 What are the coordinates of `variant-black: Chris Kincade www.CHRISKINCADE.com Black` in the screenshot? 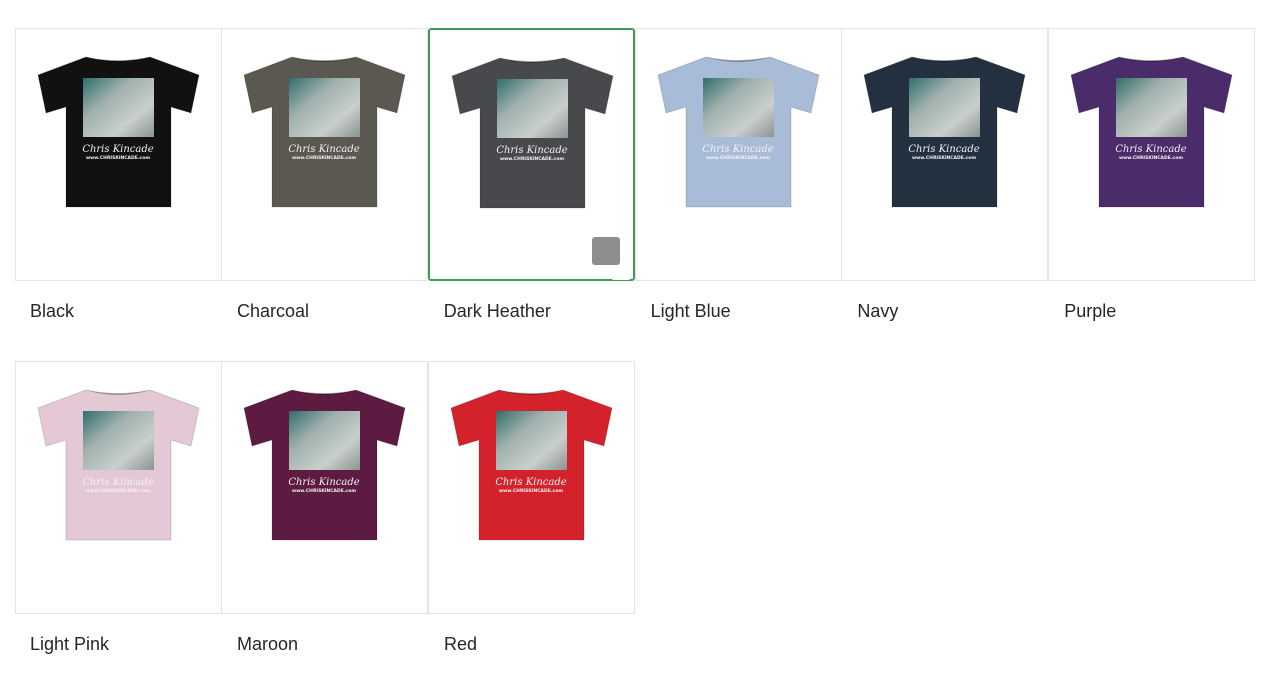 It's located at (118, 194).